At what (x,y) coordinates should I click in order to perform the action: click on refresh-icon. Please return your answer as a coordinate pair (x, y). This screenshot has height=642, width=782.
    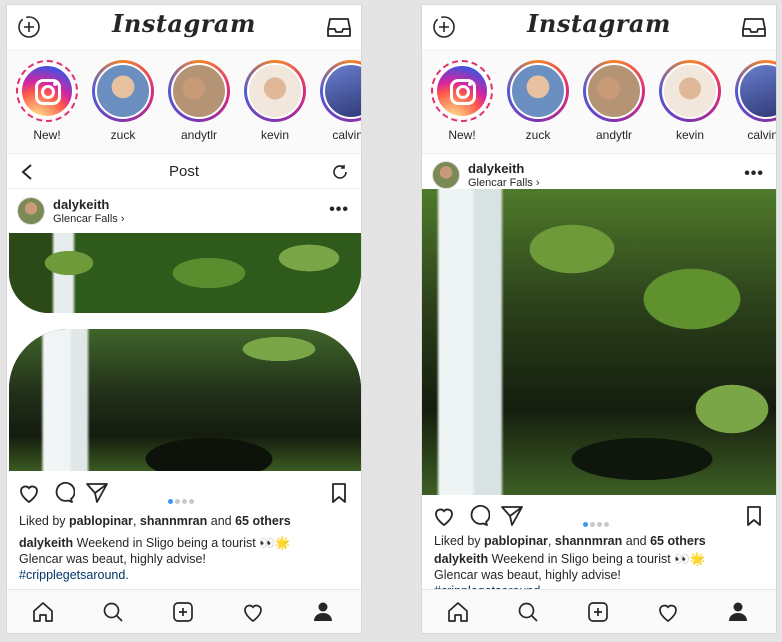
    Looking at the image, I should click on (340, 172).